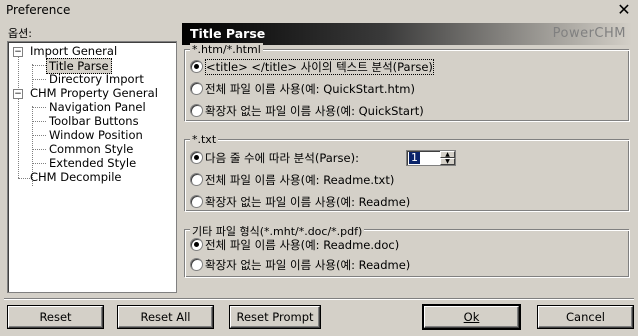 The height and width of the screenshot is (336, 638). Describe the element at coordinates (76, 177) in the screenshot. I see `tree-item-chm-decompile: CHM Decompile` at that location.